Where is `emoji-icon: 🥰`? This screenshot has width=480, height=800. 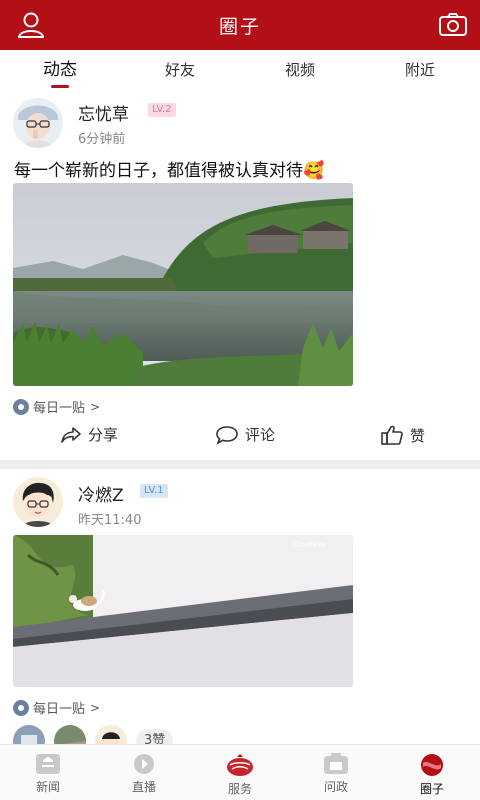 emoji-icon: 🥰 is located at coordinates (314, 171).